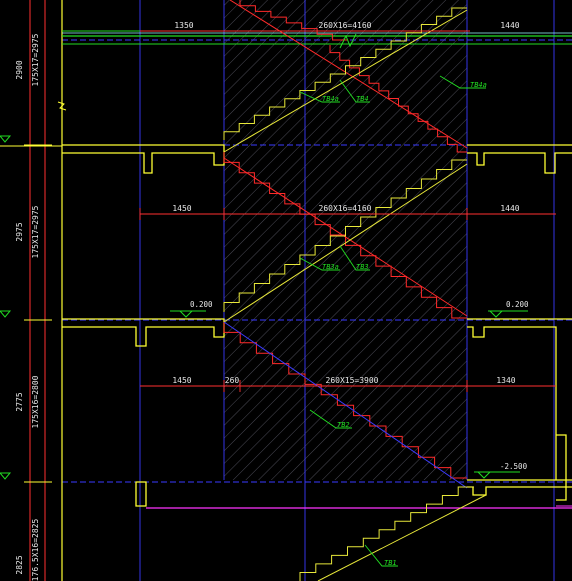 This screenshot has height=581, width=572. Describe the element at coordinates (345, 25) in the screenshot. I see `dim-top-middle: 260X16=4160` at that location.